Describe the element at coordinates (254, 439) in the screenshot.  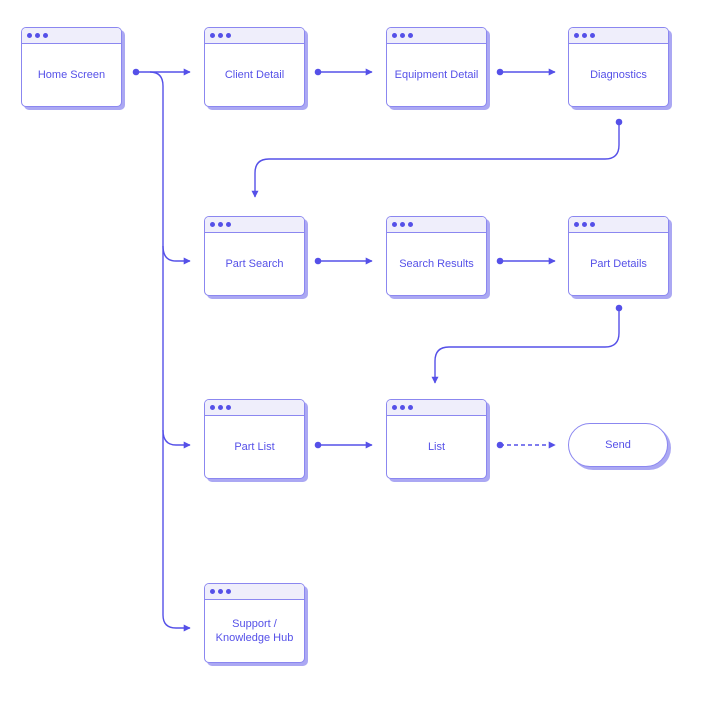
I see `node-part-list: Part List` at that location.